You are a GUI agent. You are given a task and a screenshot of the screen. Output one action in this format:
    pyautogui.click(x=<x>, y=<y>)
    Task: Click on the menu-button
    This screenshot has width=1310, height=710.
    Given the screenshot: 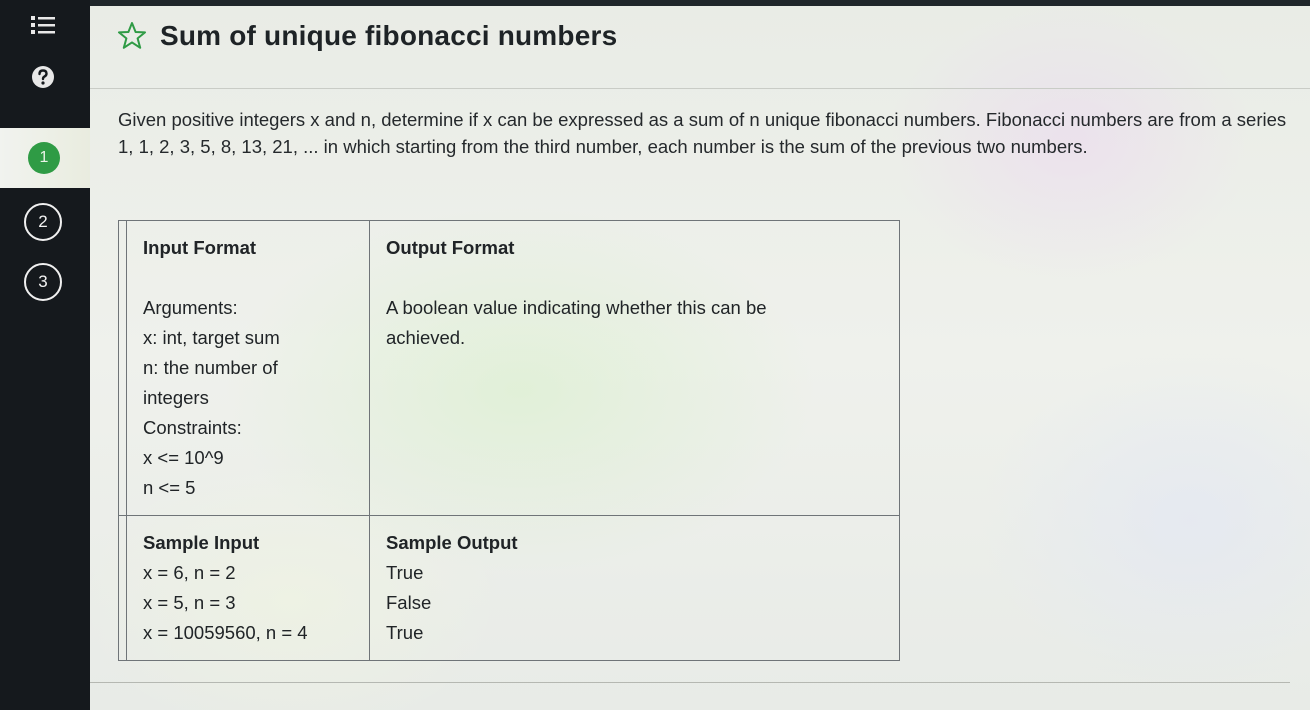 What is the action you would take?
    pyautogui.click(x=43, y=25)
    